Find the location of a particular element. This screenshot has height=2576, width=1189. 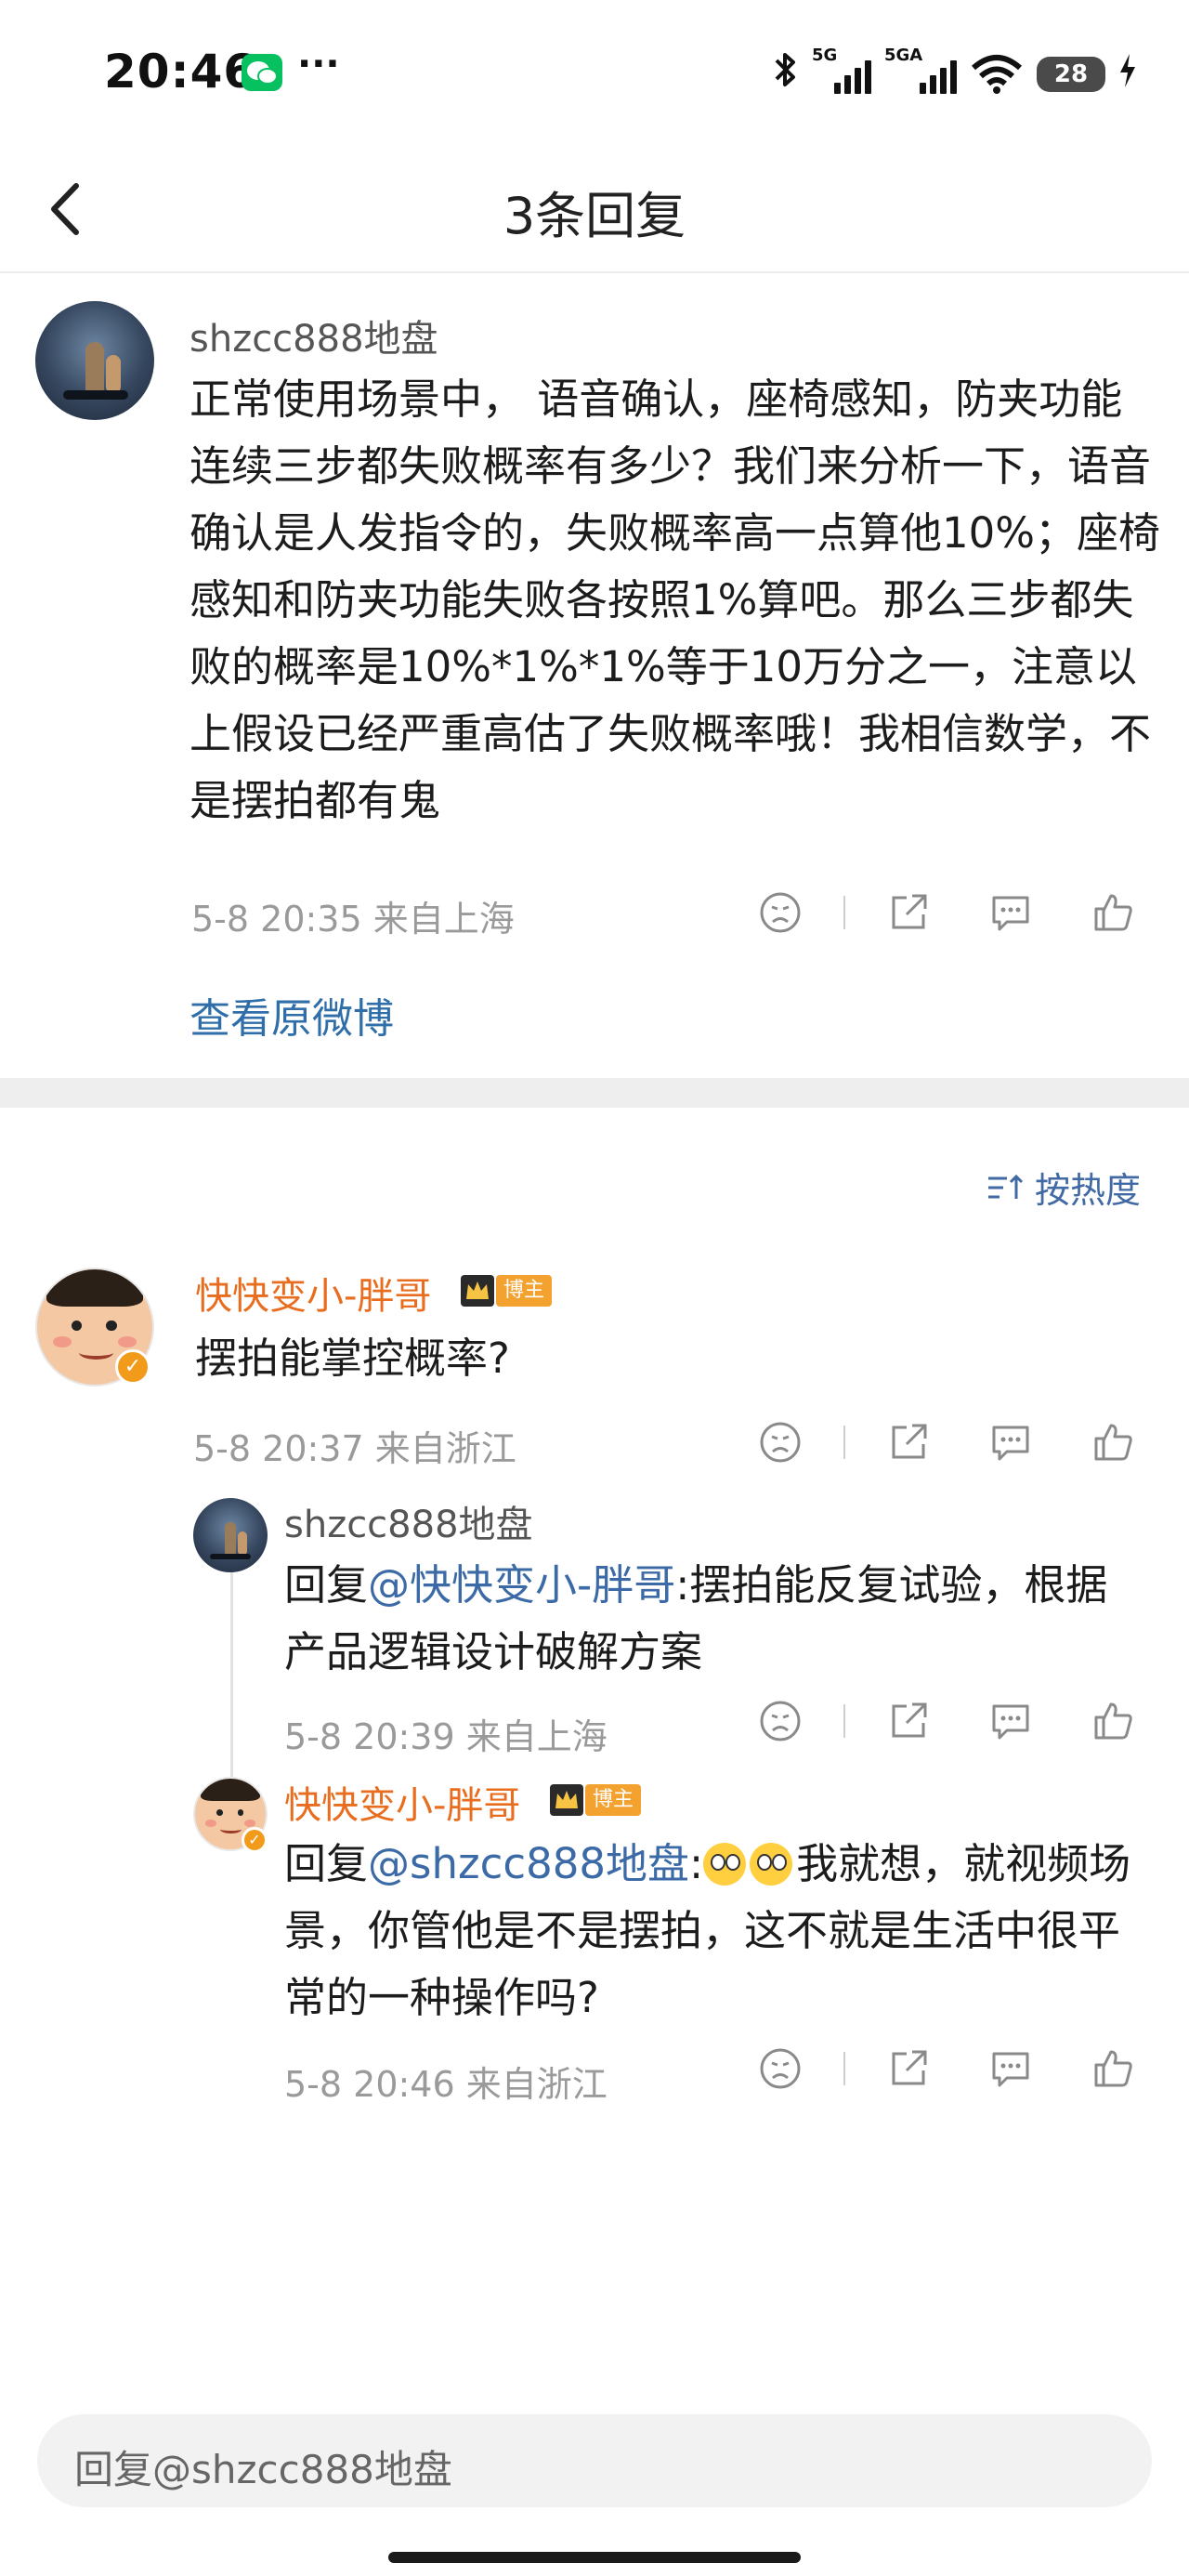

battery-icon: 28 is located at coordinates (1071, 74).